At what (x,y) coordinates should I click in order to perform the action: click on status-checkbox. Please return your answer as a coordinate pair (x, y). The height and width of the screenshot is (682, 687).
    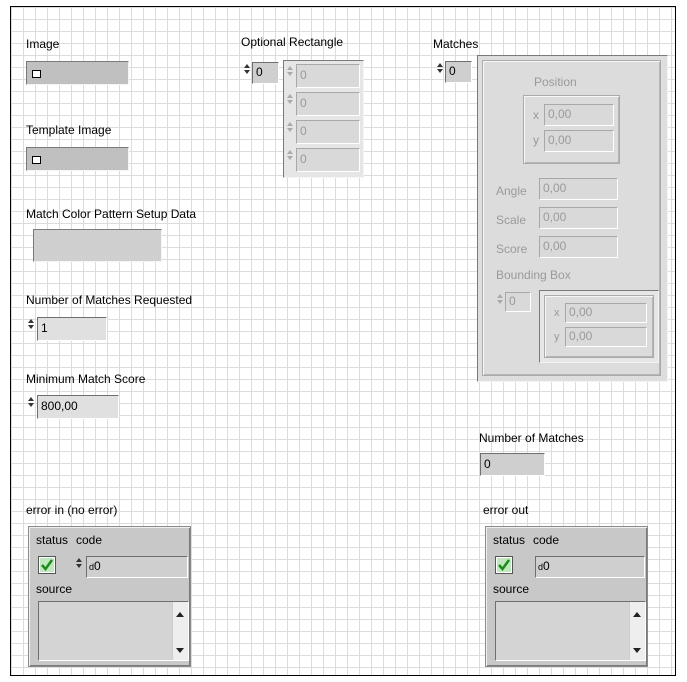
    Looking at the image, I should click on (47, 565).